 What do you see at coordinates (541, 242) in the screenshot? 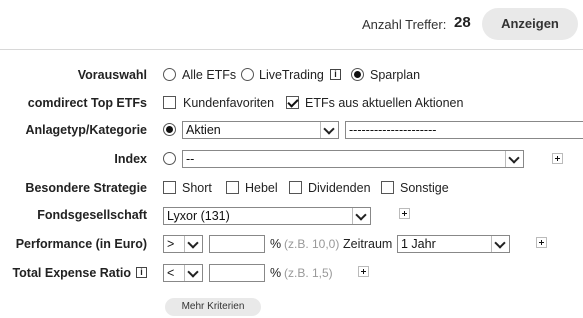
I see `performance-plus-icon` at bounding box center [541, 242].